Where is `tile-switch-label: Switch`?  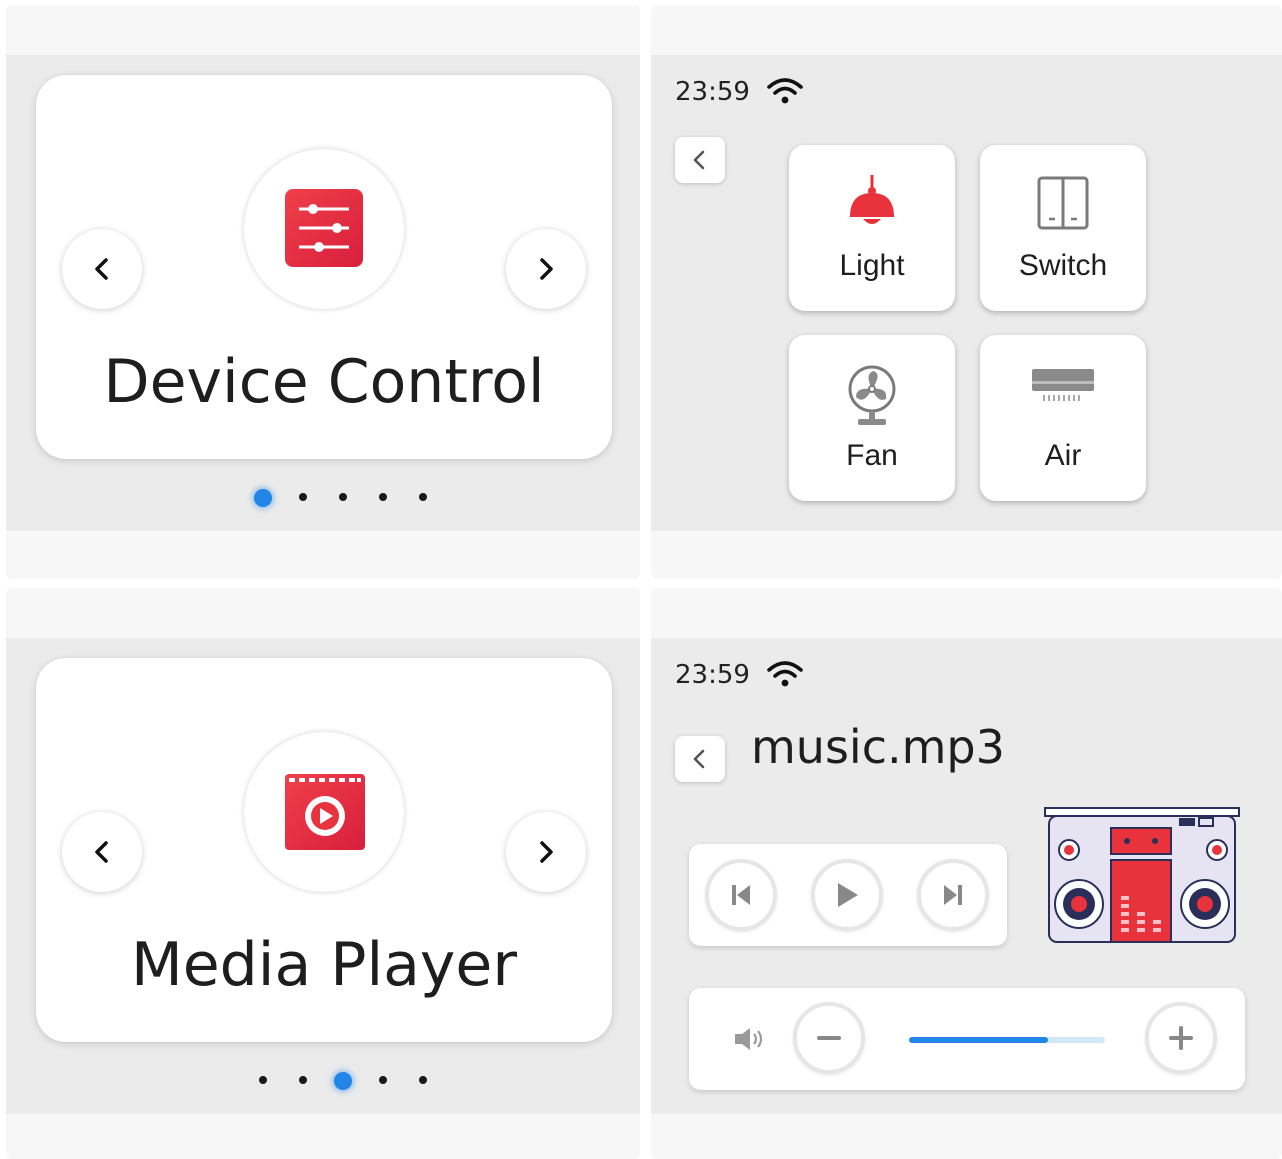 tile-switch-label: Switch is located at coordinates (1063, 265).